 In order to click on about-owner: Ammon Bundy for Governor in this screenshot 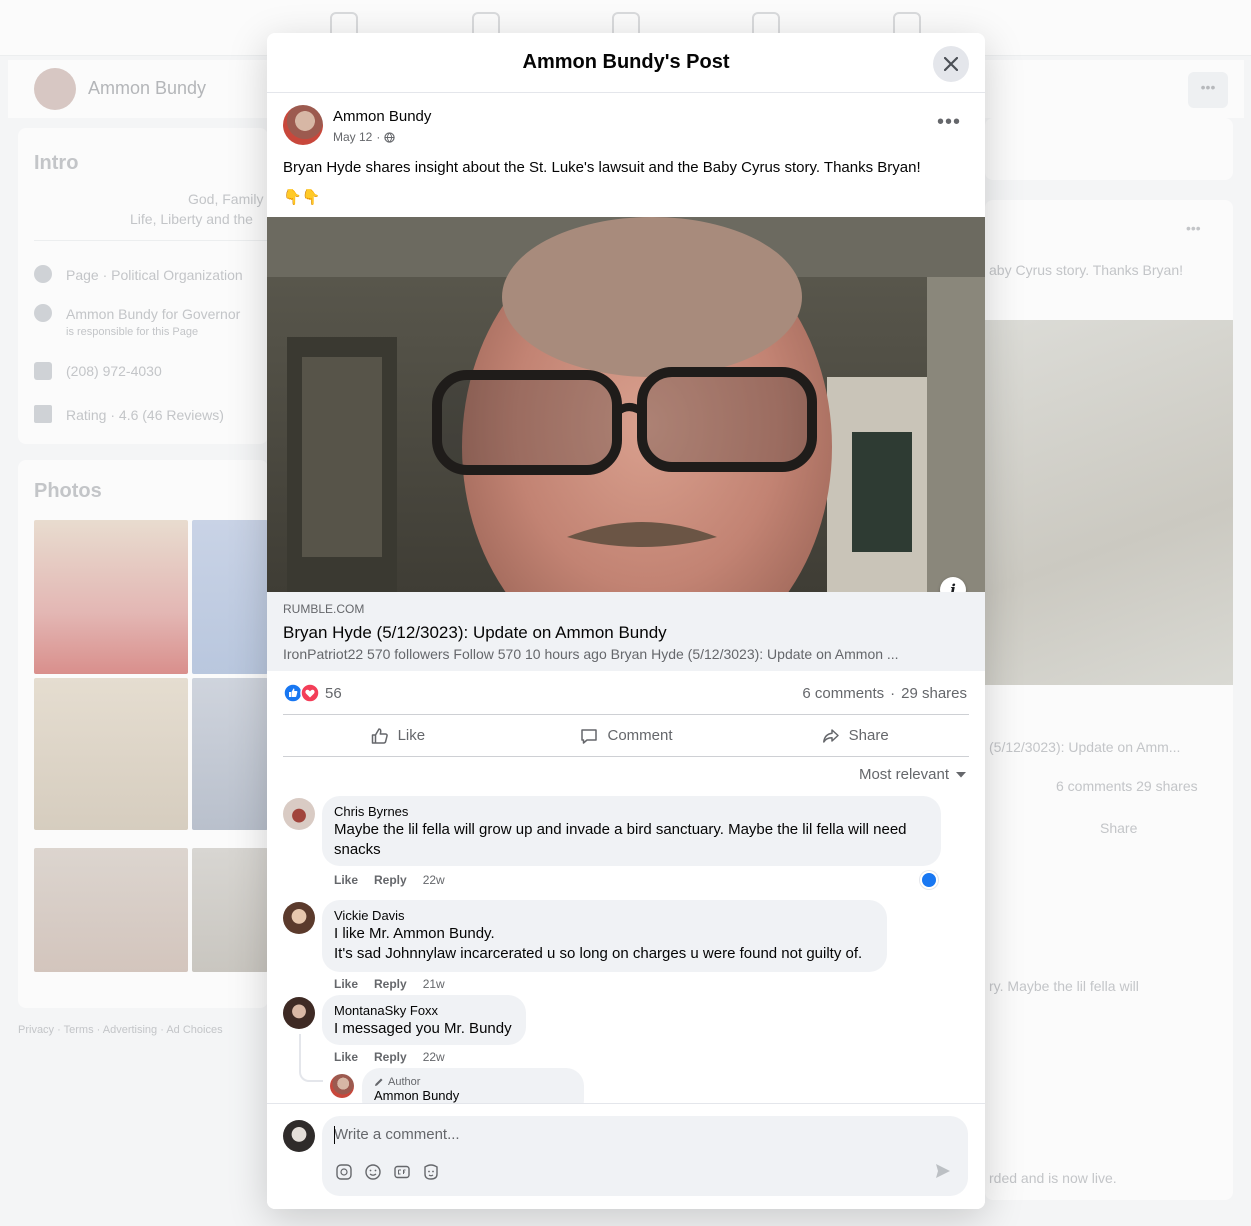, I will do `click(153, 314)`.